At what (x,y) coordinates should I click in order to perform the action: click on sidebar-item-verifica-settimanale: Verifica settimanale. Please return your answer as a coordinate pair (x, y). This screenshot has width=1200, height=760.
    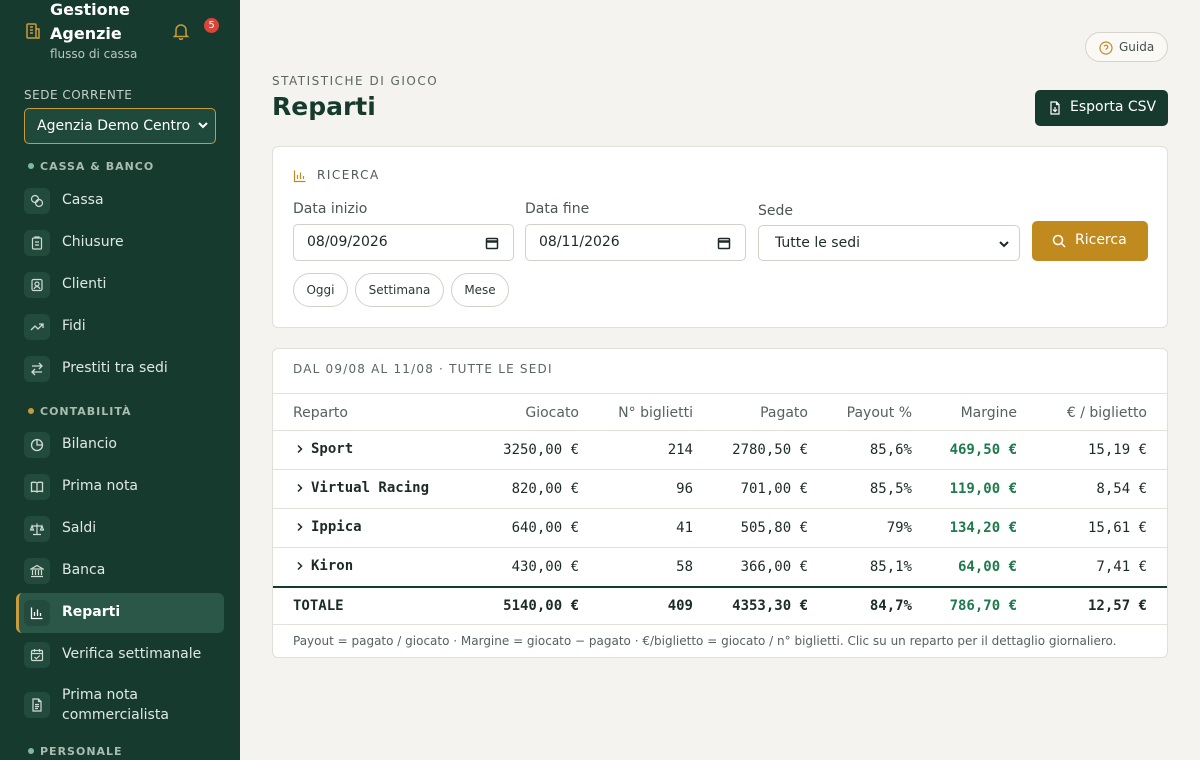
    Looking at the image, I should click on (120, 655).